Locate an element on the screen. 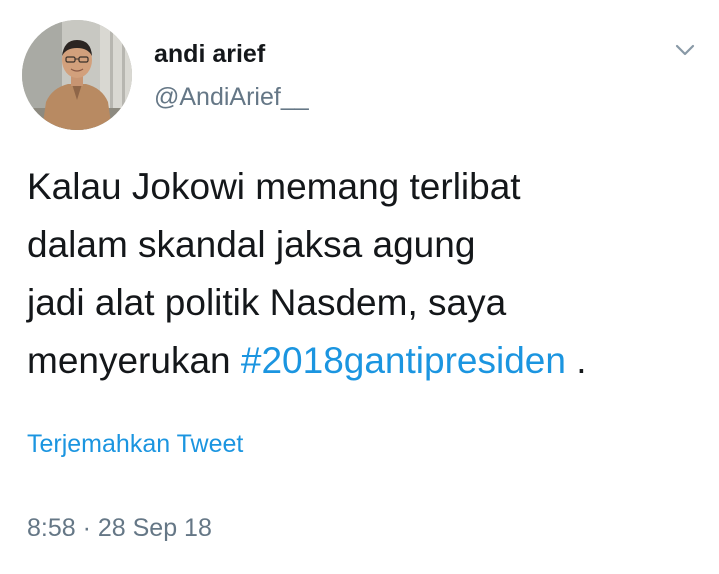 This screenshot has height=574, width=719. hashtag-link: #2018gantipresiden is located at coordinates (403, 360).